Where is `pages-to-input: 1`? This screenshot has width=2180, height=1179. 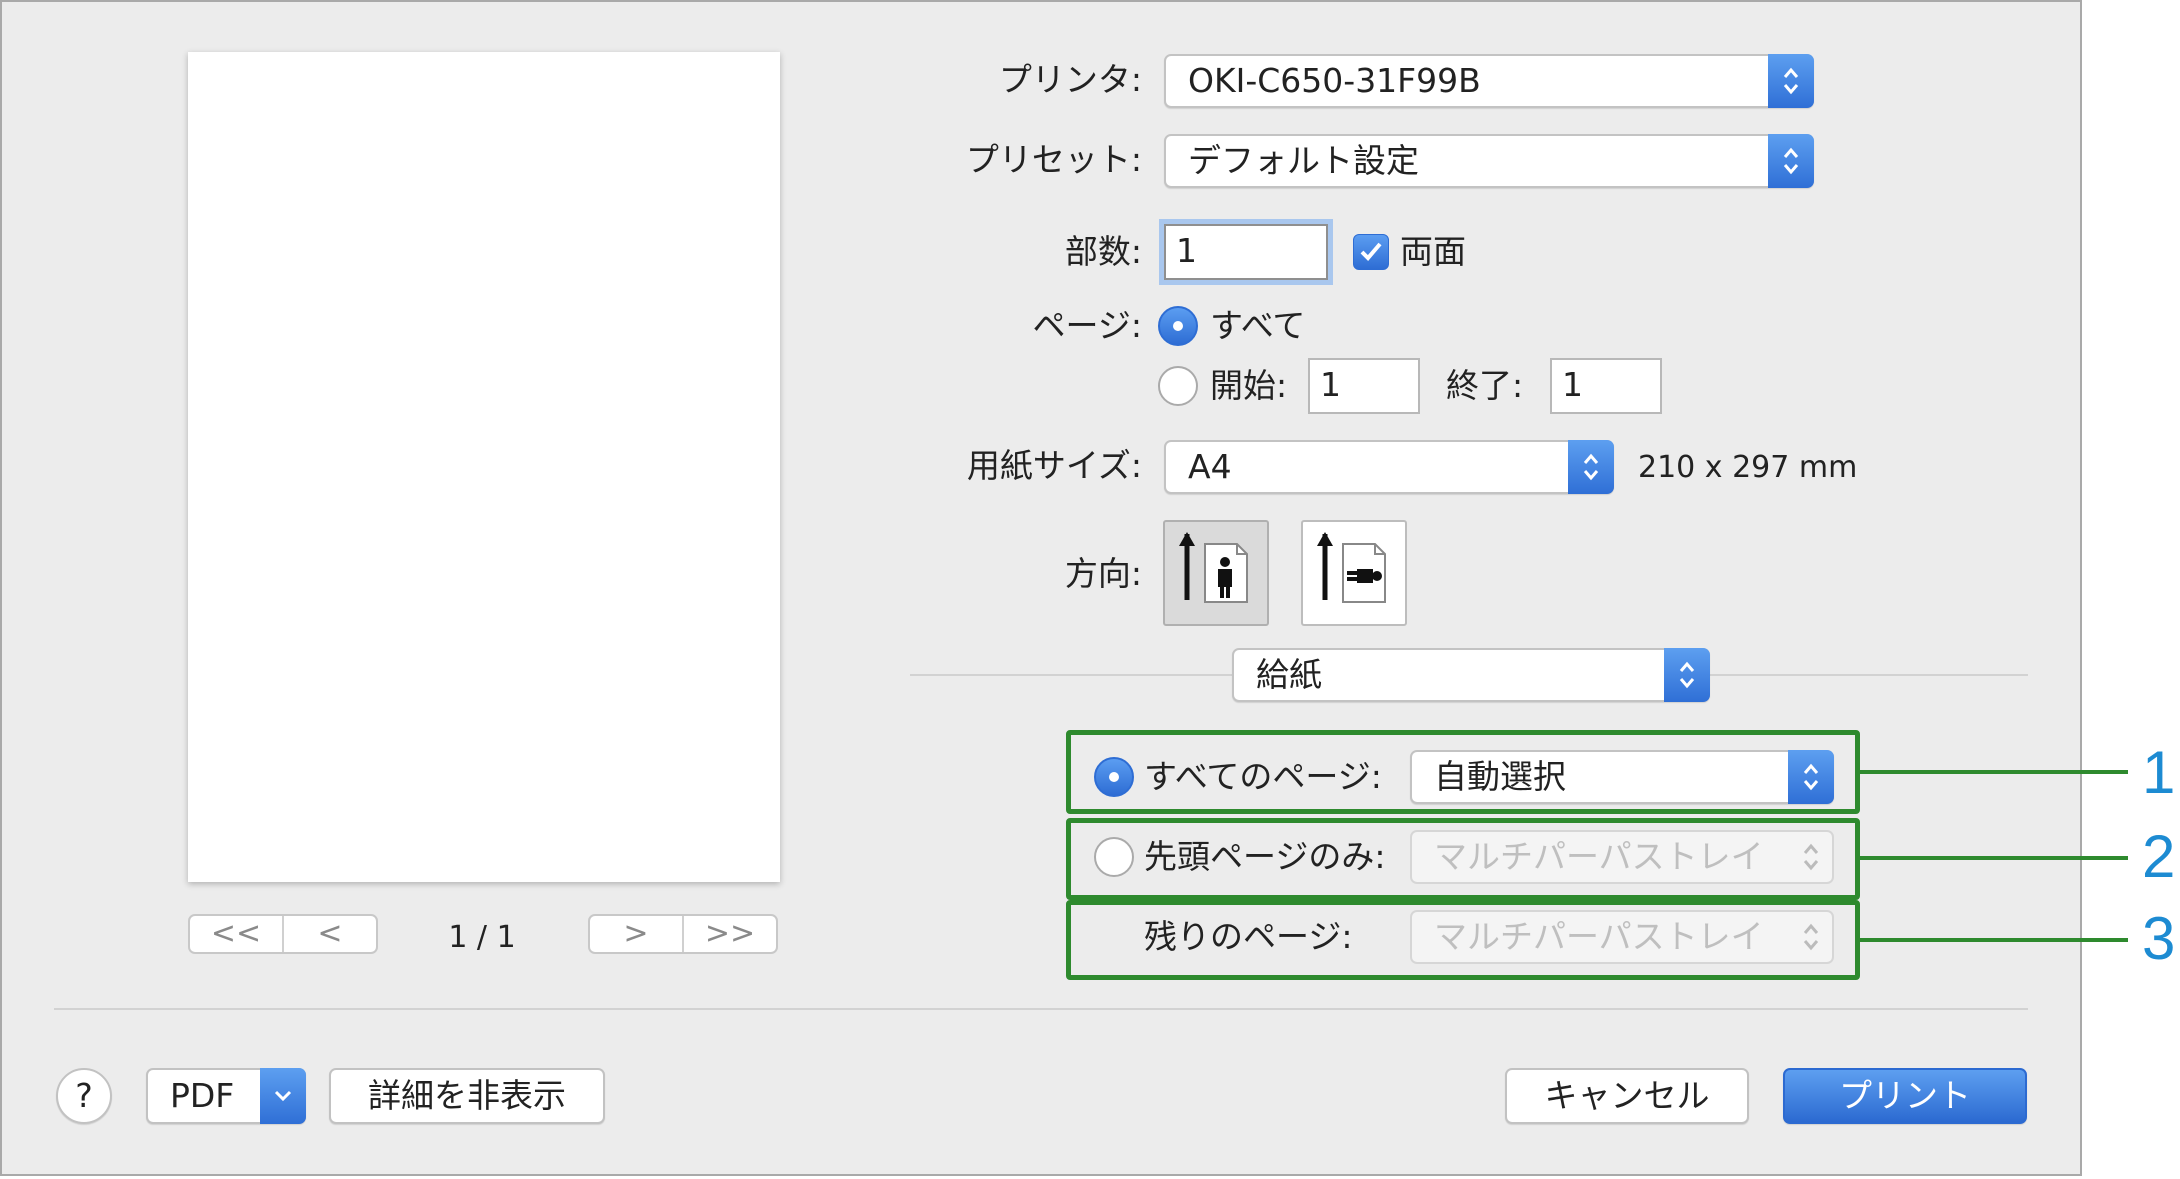 pages-to-input: 1 is located at coordinates (1606, 386).